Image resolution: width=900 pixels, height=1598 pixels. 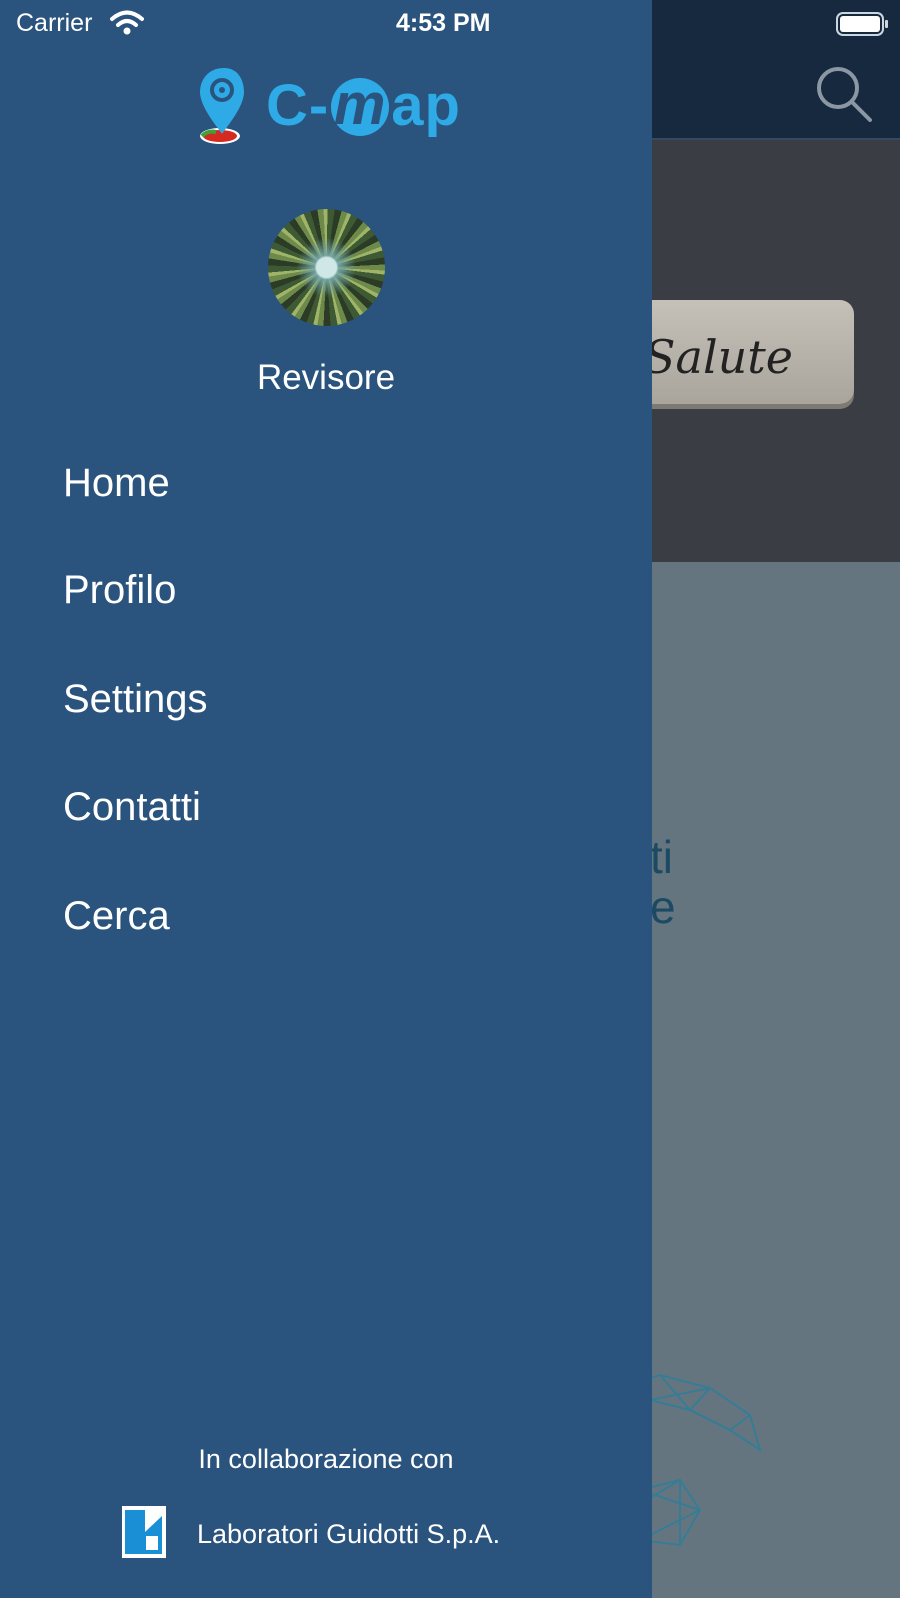 What do you see at coordinates (360, 106) in the screenshot?
I see `logo-text-m: m` at bounding box center [360, 106].